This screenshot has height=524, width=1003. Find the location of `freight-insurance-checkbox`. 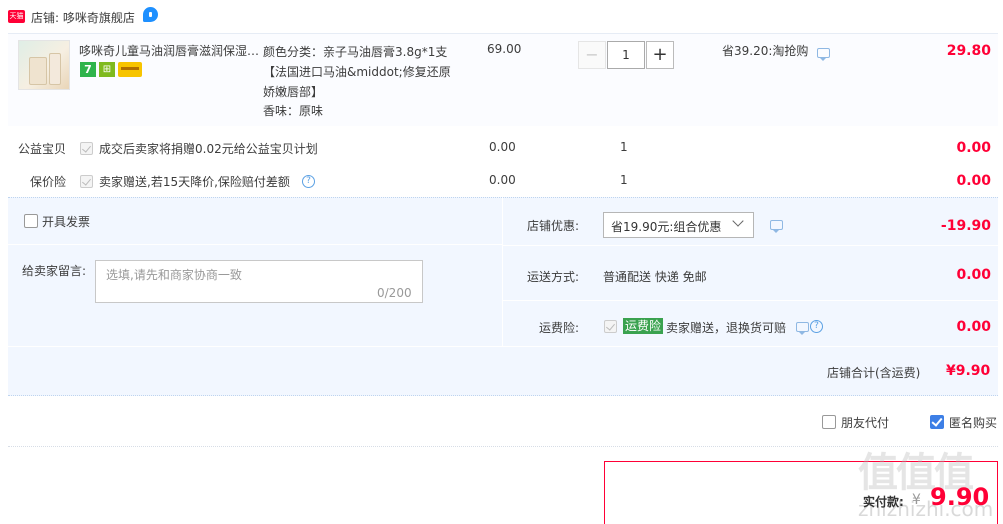

freight-insurance-checkbox is located at coordinates (610, 326).